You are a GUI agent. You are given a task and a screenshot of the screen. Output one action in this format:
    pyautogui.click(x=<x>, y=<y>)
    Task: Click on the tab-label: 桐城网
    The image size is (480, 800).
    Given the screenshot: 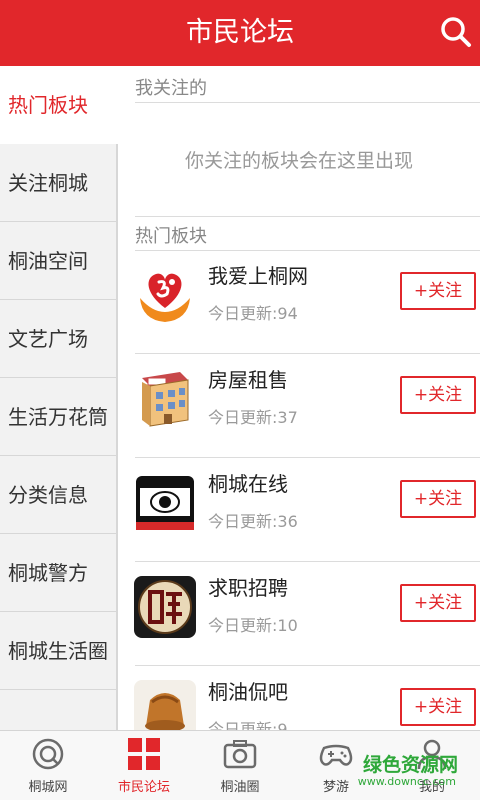 What is the action you would take?
    pyautogui.click(x=48, y=787)
    